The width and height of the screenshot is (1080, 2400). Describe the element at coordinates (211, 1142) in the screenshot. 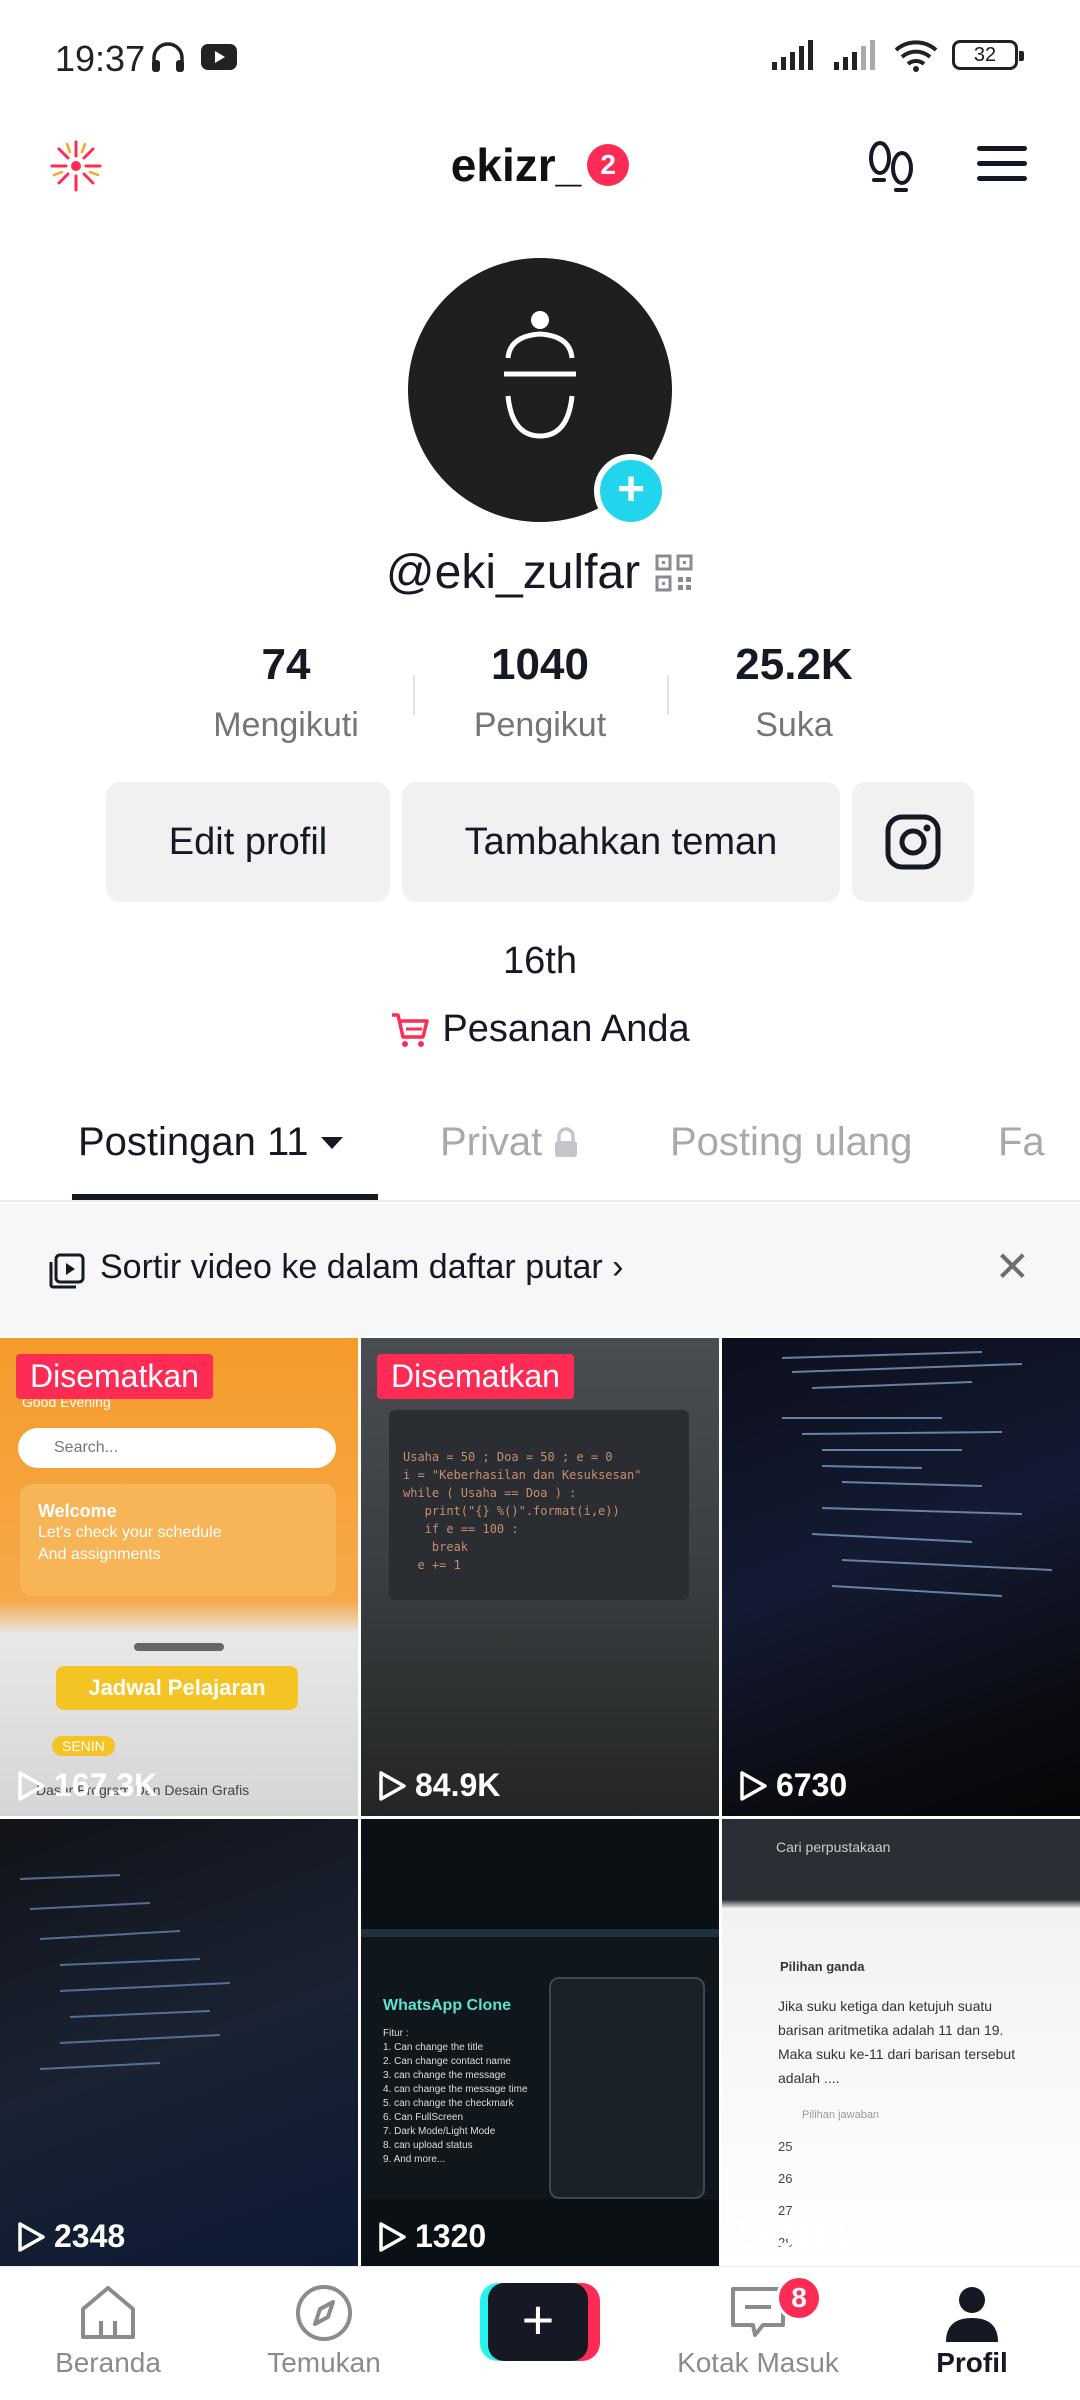

I see `tab-posts: Postingan 11` at that location.